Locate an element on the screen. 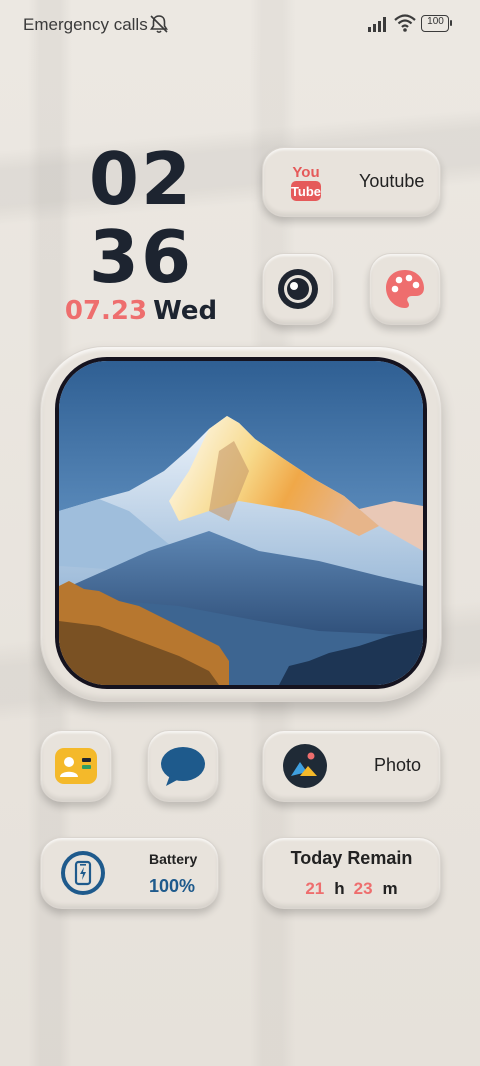  date-row: 07.23 Wed is located at coordinates (141, 311).